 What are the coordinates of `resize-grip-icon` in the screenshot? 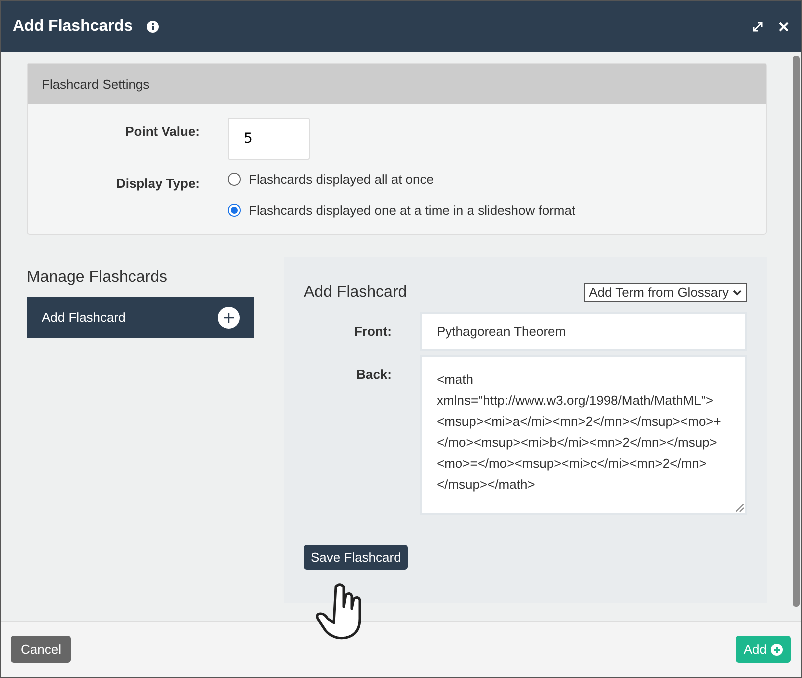 It's located at (740, 508).